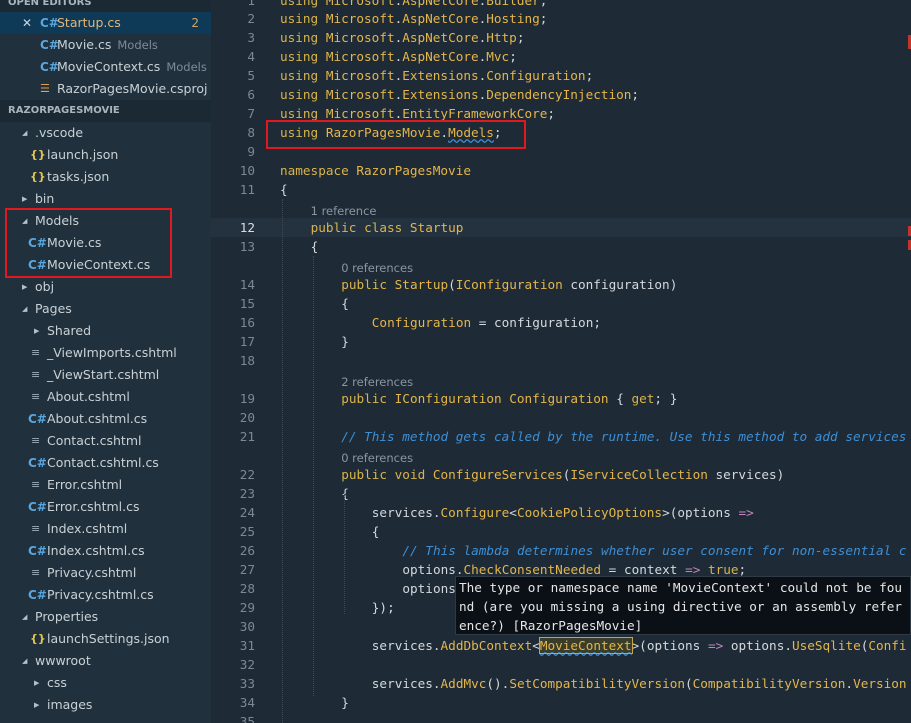 This screenshot has height=723, width=911. What do you see at coordinates (247, 398) in the screenshot?
I see `line-number: 19` at bounding box center [247, 398].